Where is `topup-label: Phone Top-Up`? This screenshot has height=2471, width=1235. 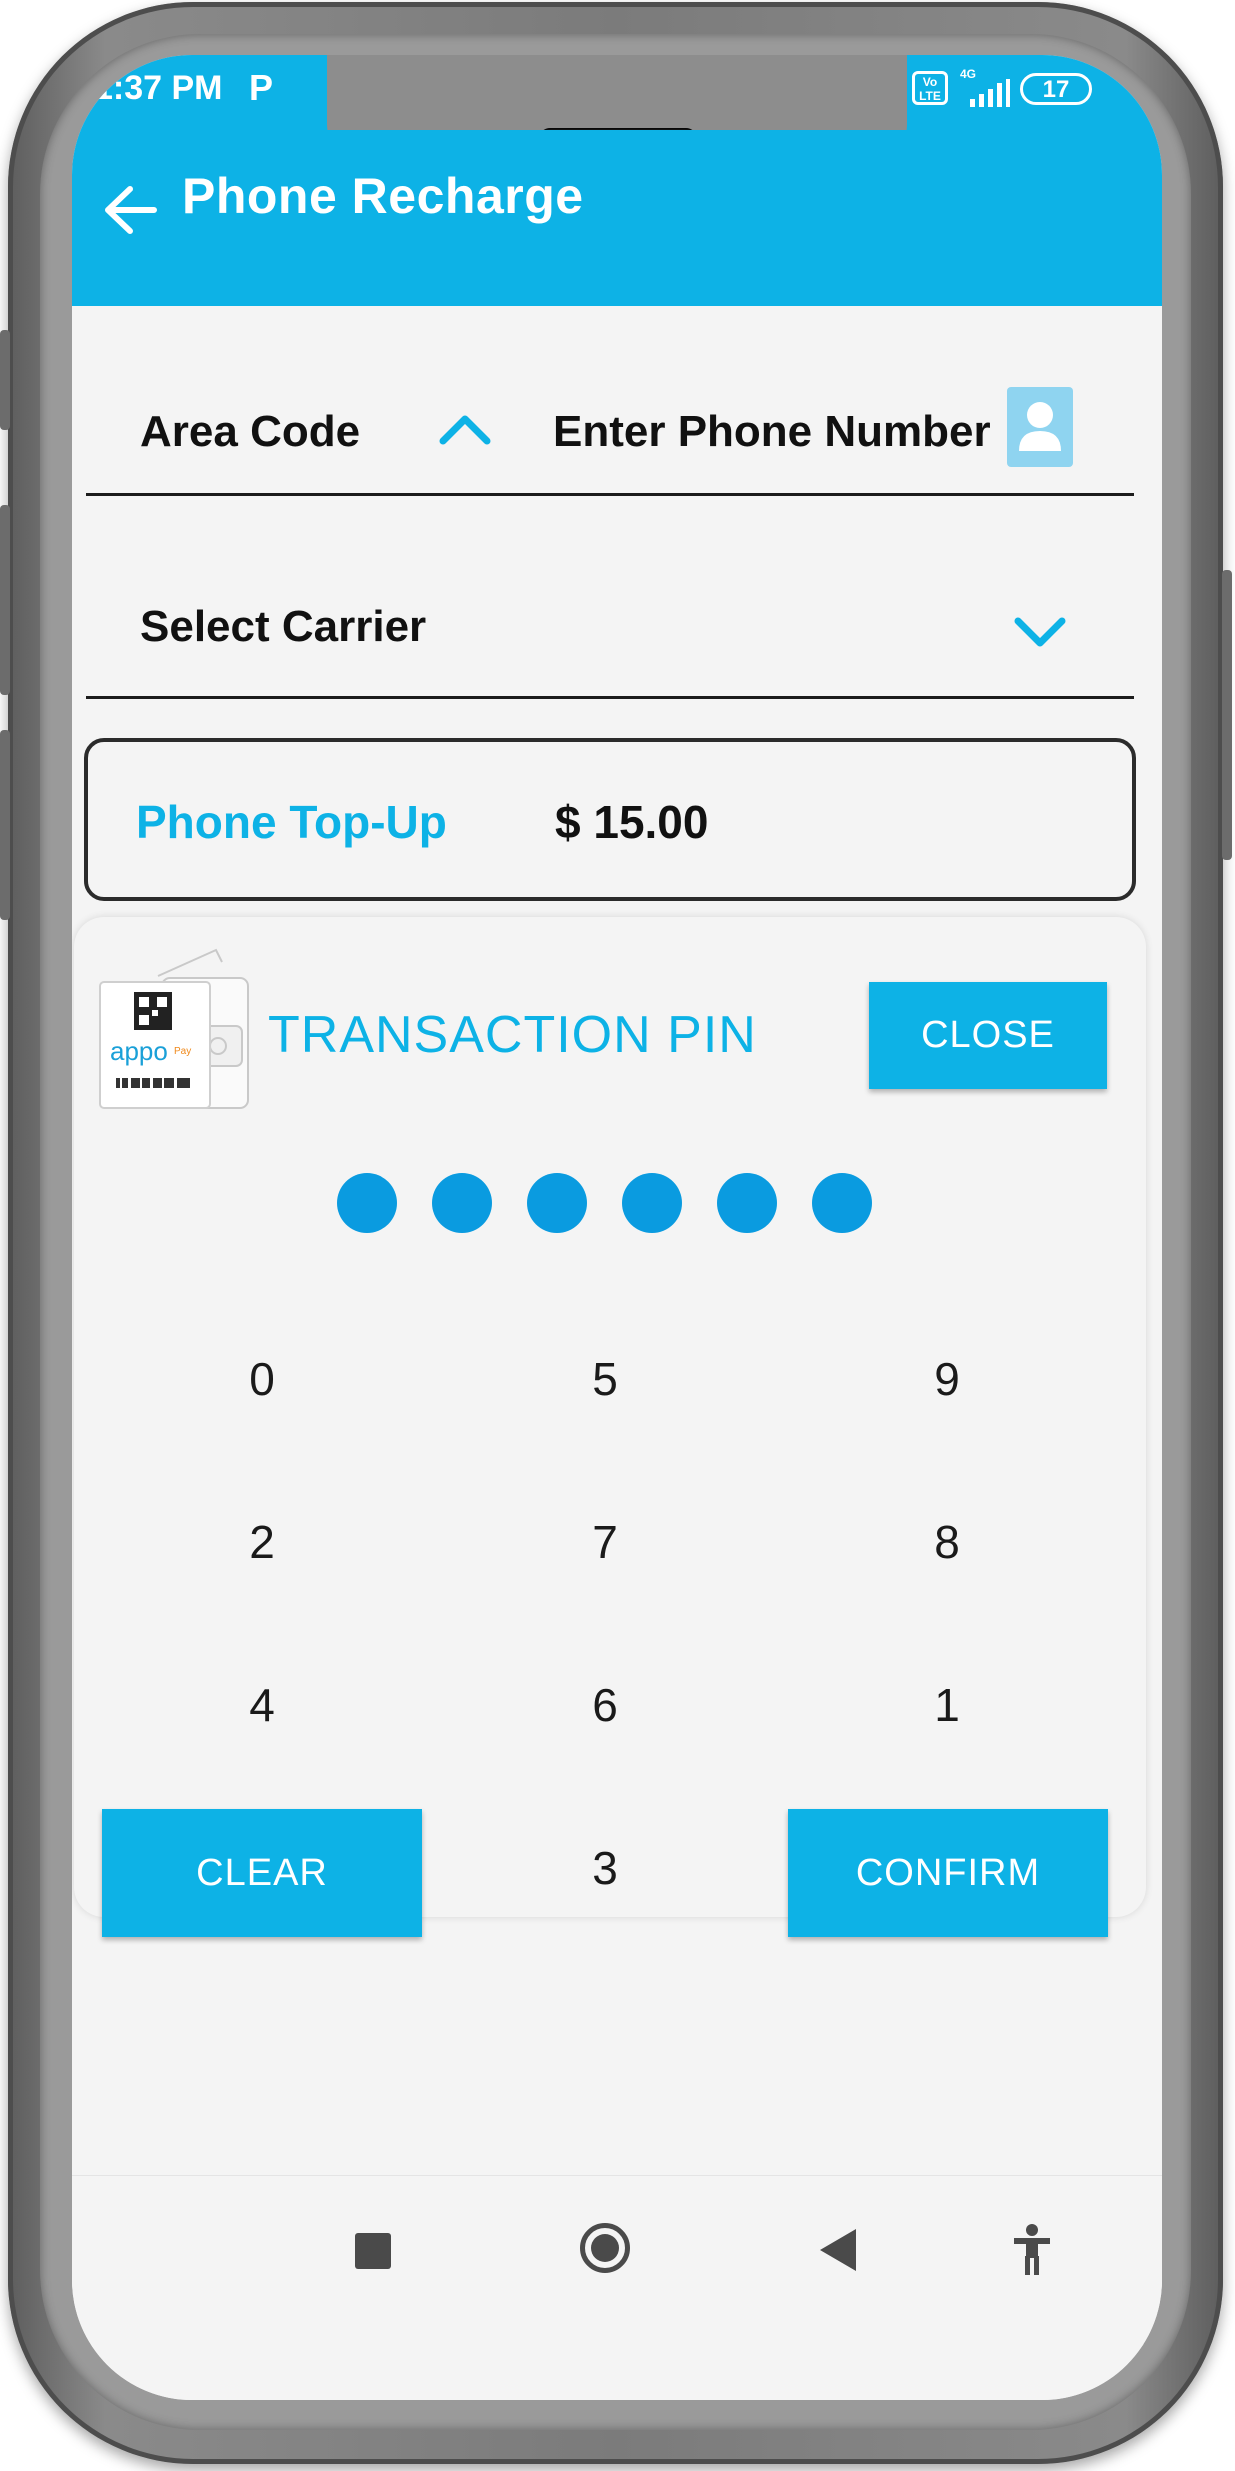
topup-label: Phone Top-Up is located at coordinates (291, 822).